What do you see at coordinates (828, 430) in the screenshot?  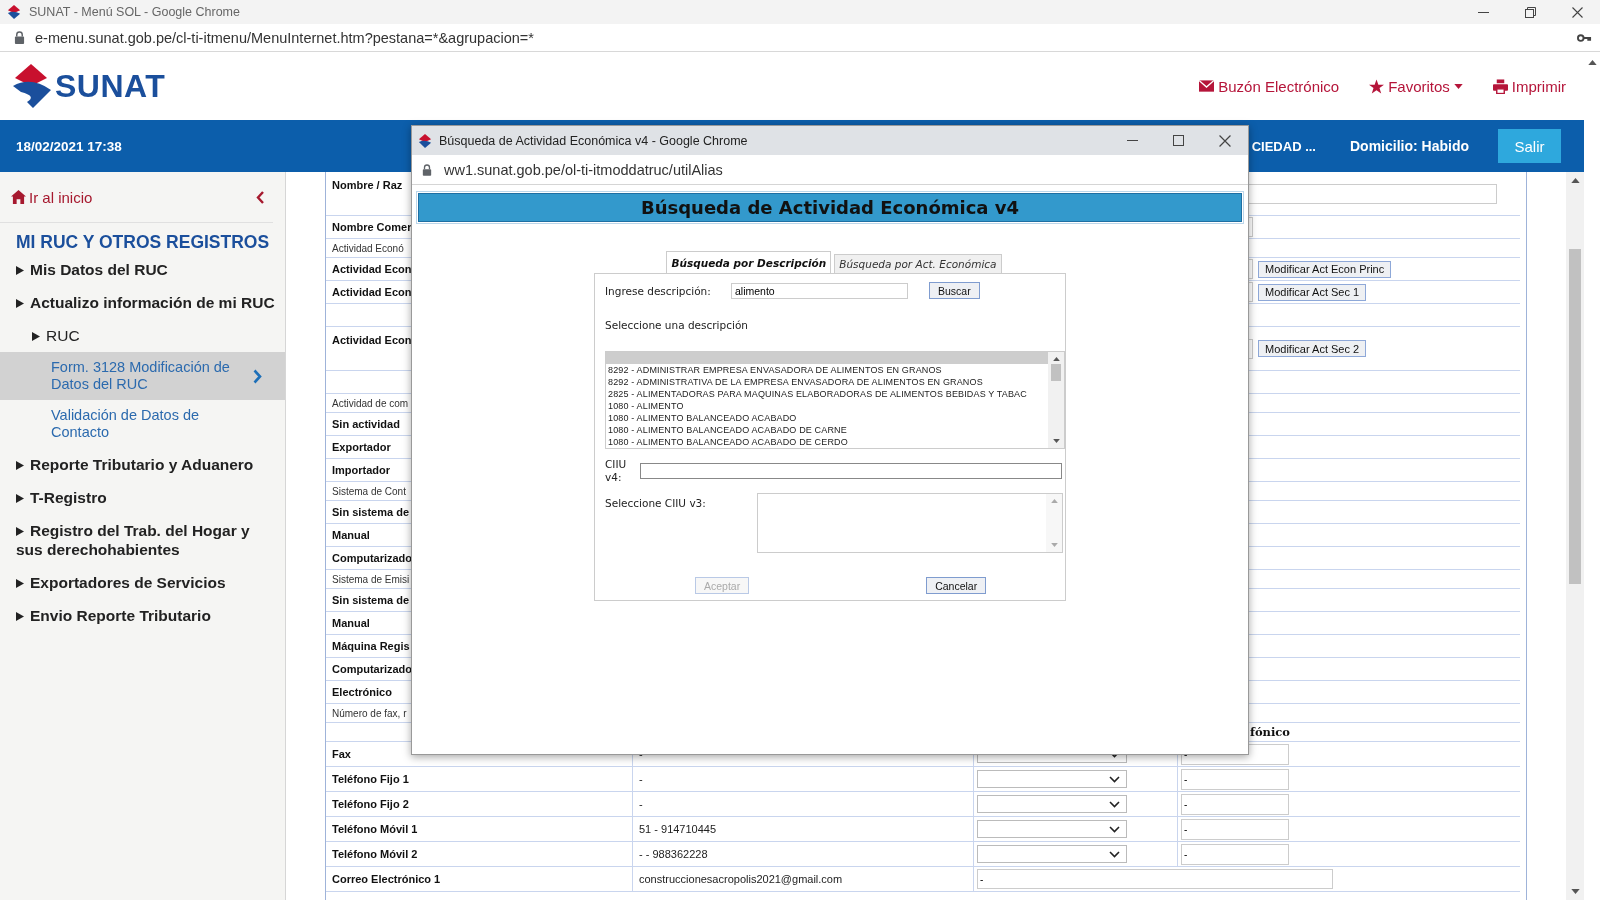 I see `list-option: 1080 - ALIMENTO BALANCEADO ACABADO DE CARNE` at bounding box center [828, 430].